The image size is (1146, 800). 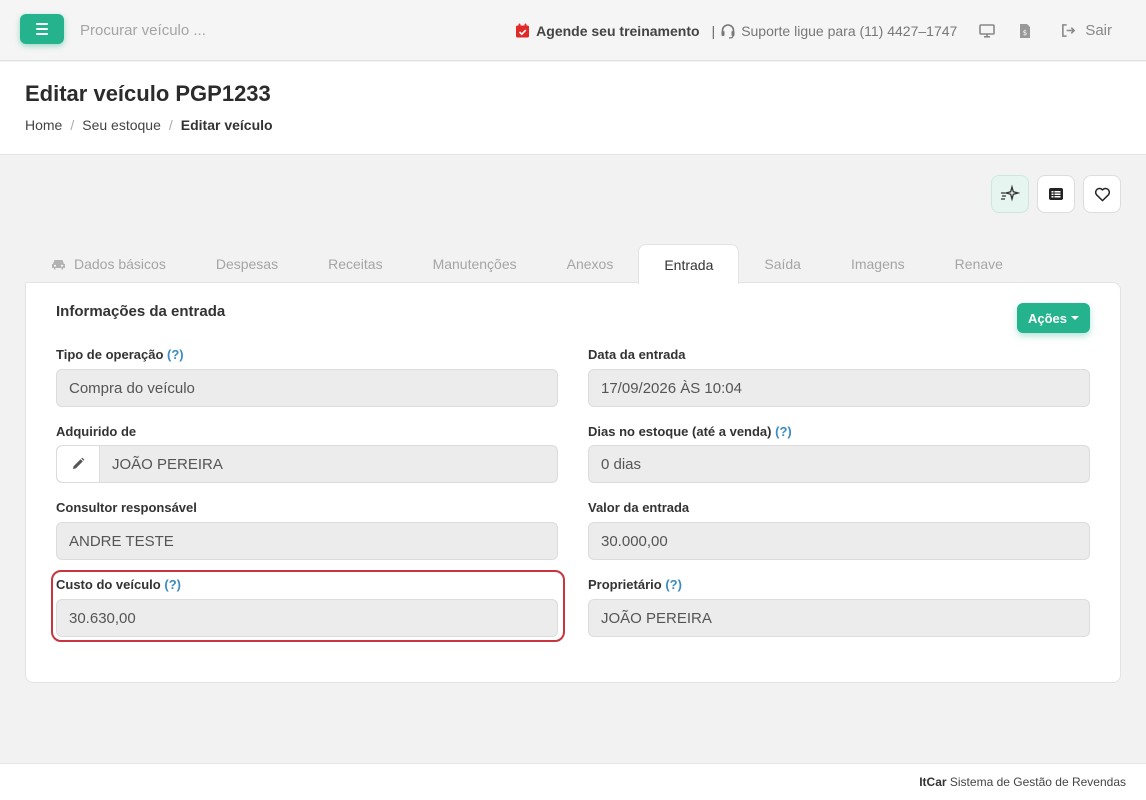 I want to click on headset-icon, so click(x=728, y=31).